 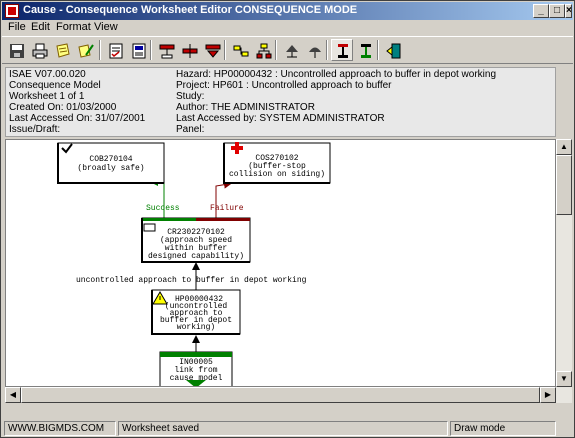 I want to click on printer-icon, so click(x=40, y=51).